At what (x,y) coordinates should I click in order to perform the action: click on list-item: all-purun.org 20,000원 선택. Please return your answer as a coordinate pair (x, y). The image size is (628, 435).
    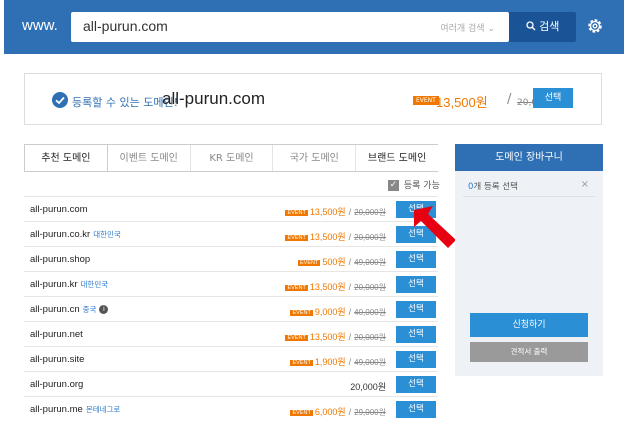
    Looking at the image, I should click on (231, 383).